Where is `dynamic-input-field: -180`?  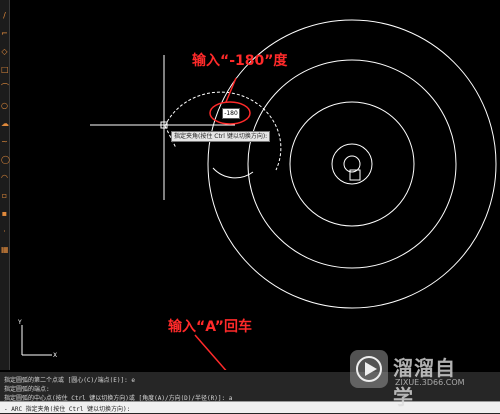
dynamic-input-field: -180 is located at coordinates (231, 113).